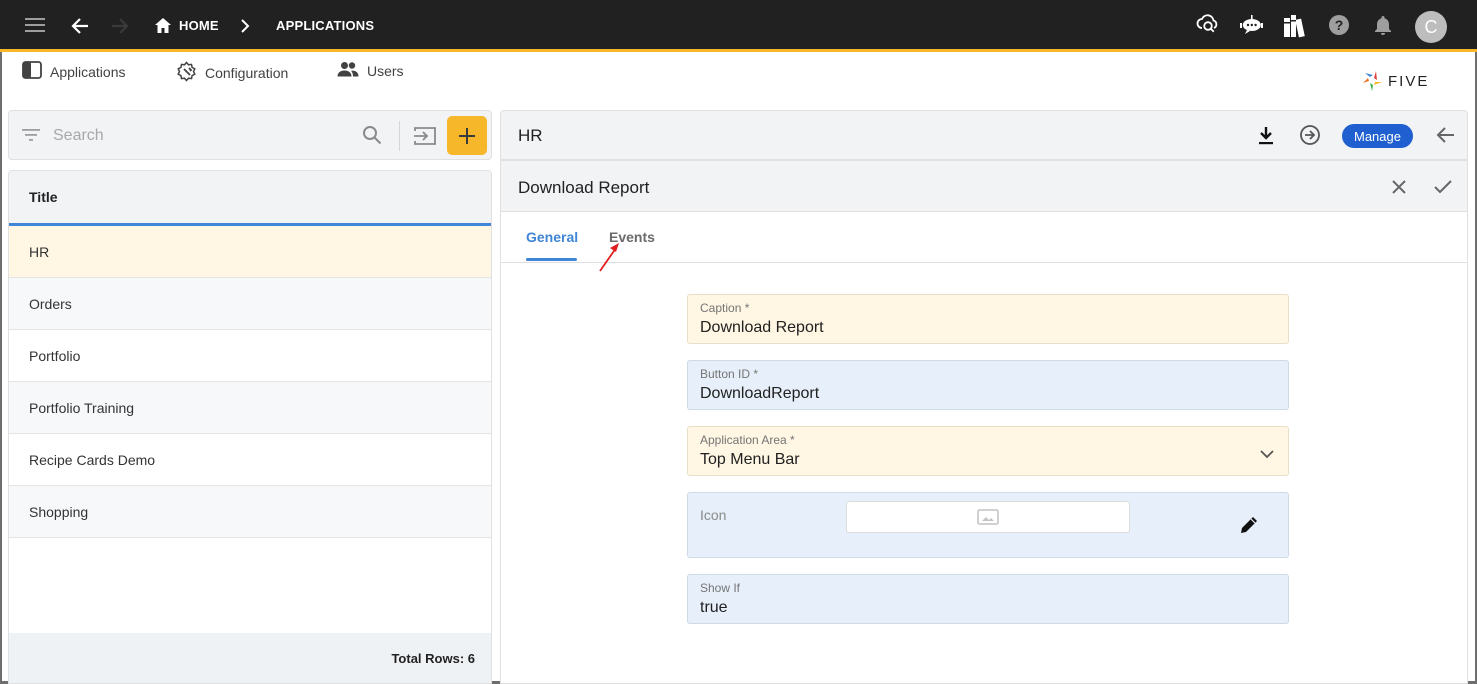 Image resolution: width=1477 pixels, height=684 pixels. Describe the element at coordinates (584, 187) in the screenshot. I see `form-title: Download Report` at that location.